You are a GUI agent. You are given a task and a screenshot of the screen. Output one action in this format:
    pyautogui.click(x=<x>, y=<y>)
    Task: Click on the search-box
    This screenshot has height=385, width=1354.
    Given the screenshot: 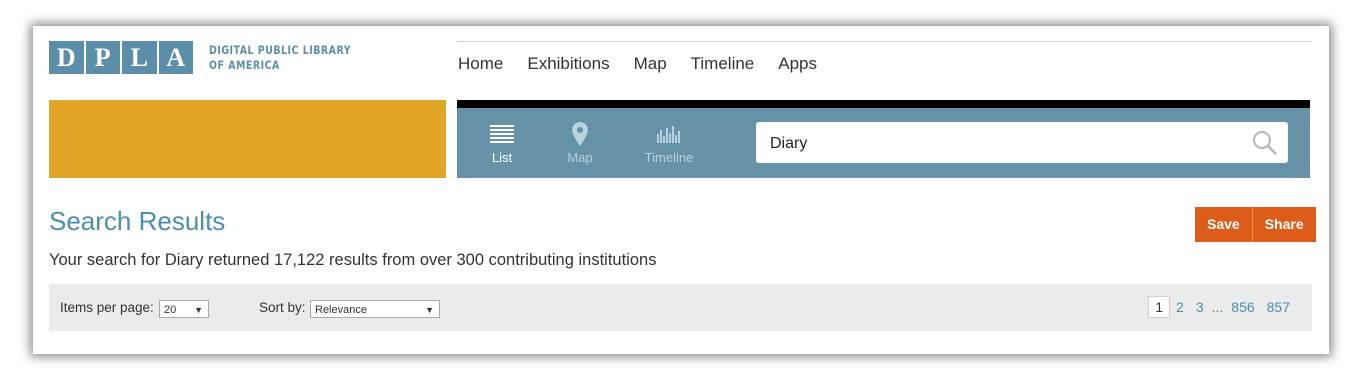 What is the action you would take?
    pyautogui.click(x=1022, y=143)
    